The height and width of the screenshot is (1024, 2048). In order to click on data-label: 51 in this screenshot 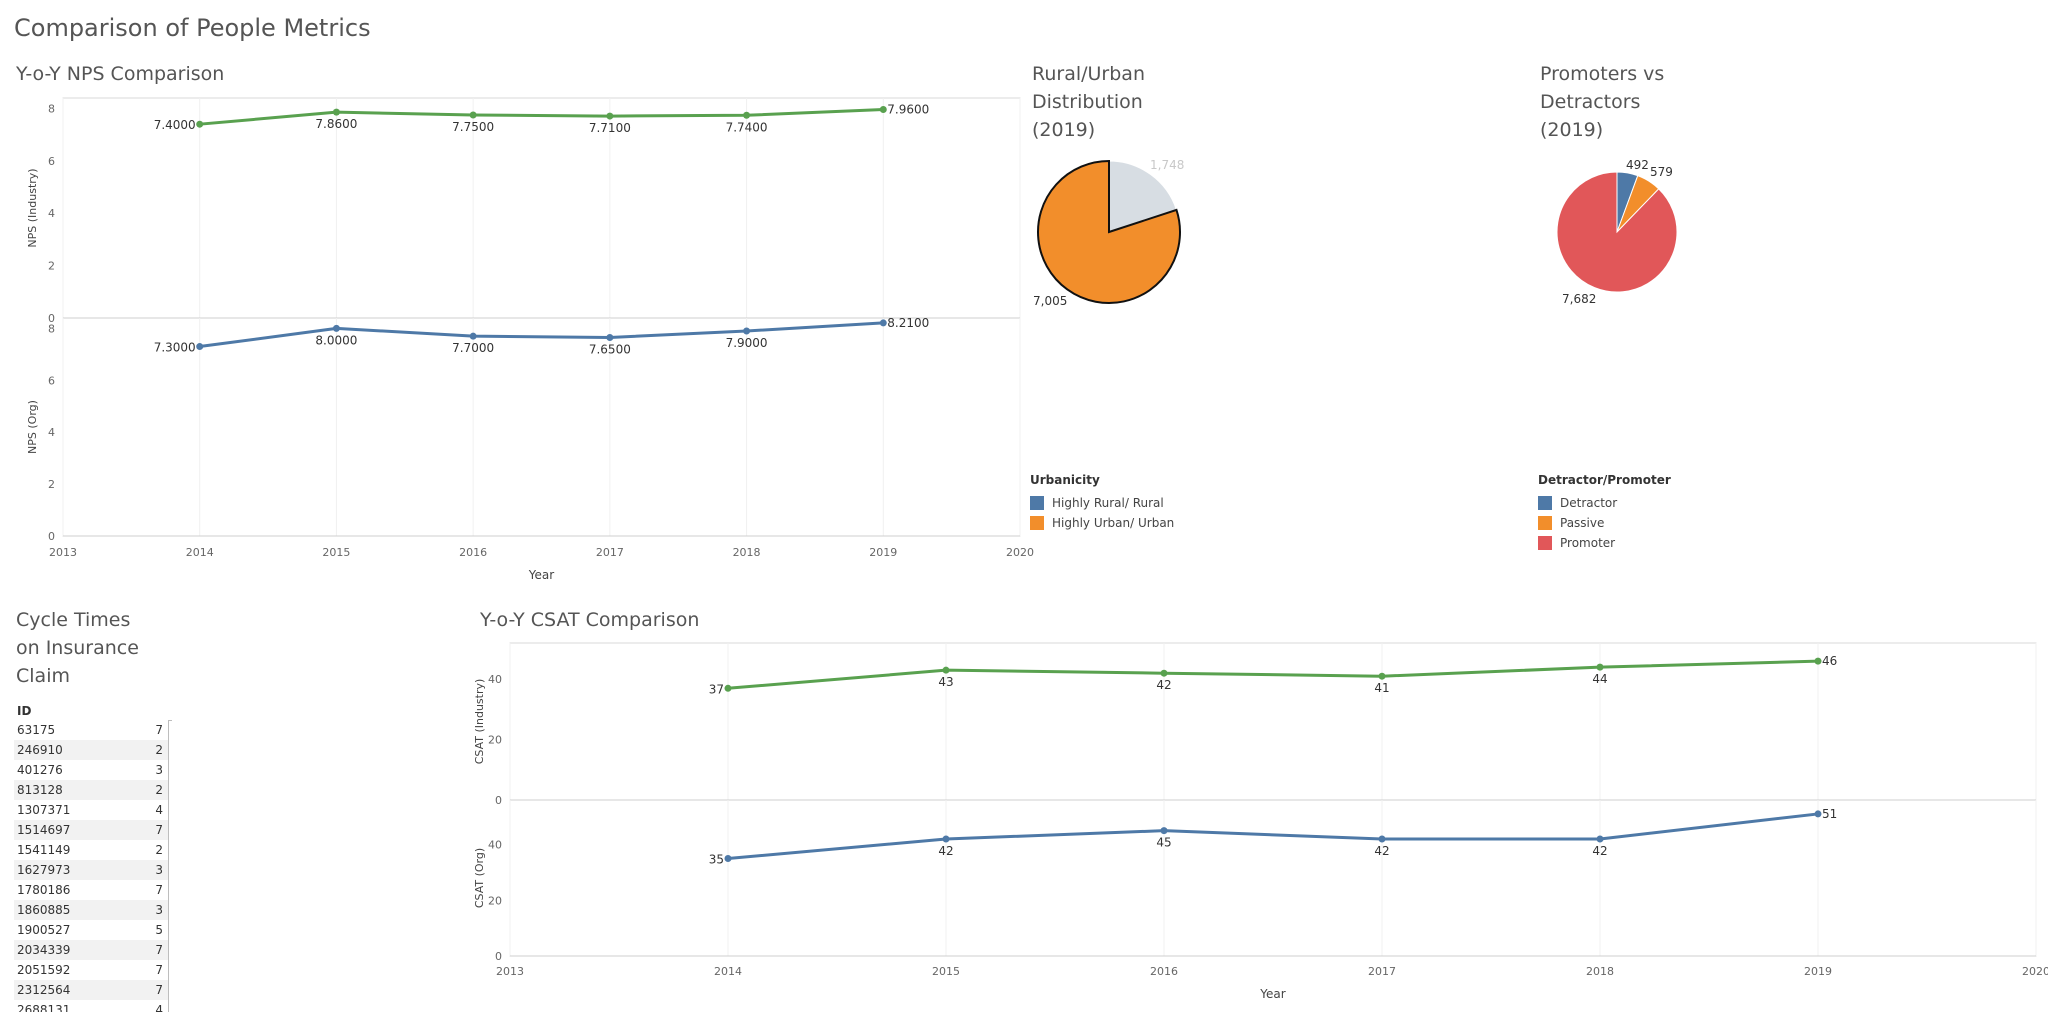, I will do `click(1829, 814)`.